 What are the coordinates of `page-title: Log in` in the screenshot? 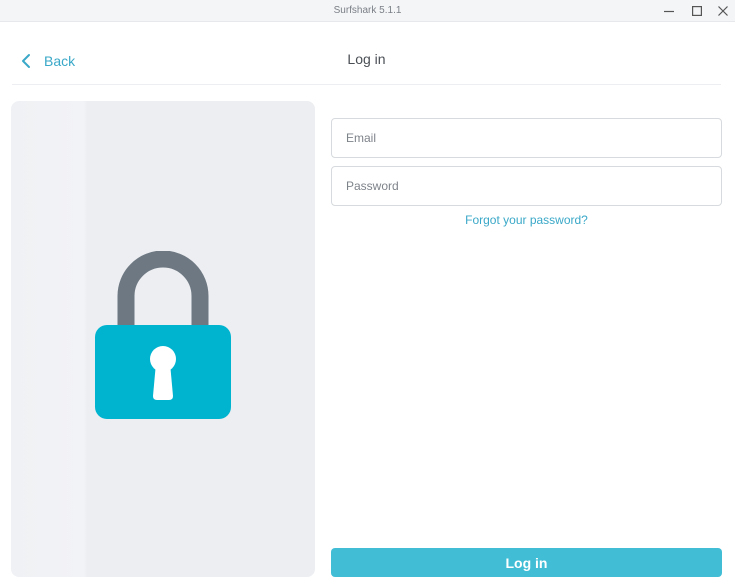 It's located at (366, 59).